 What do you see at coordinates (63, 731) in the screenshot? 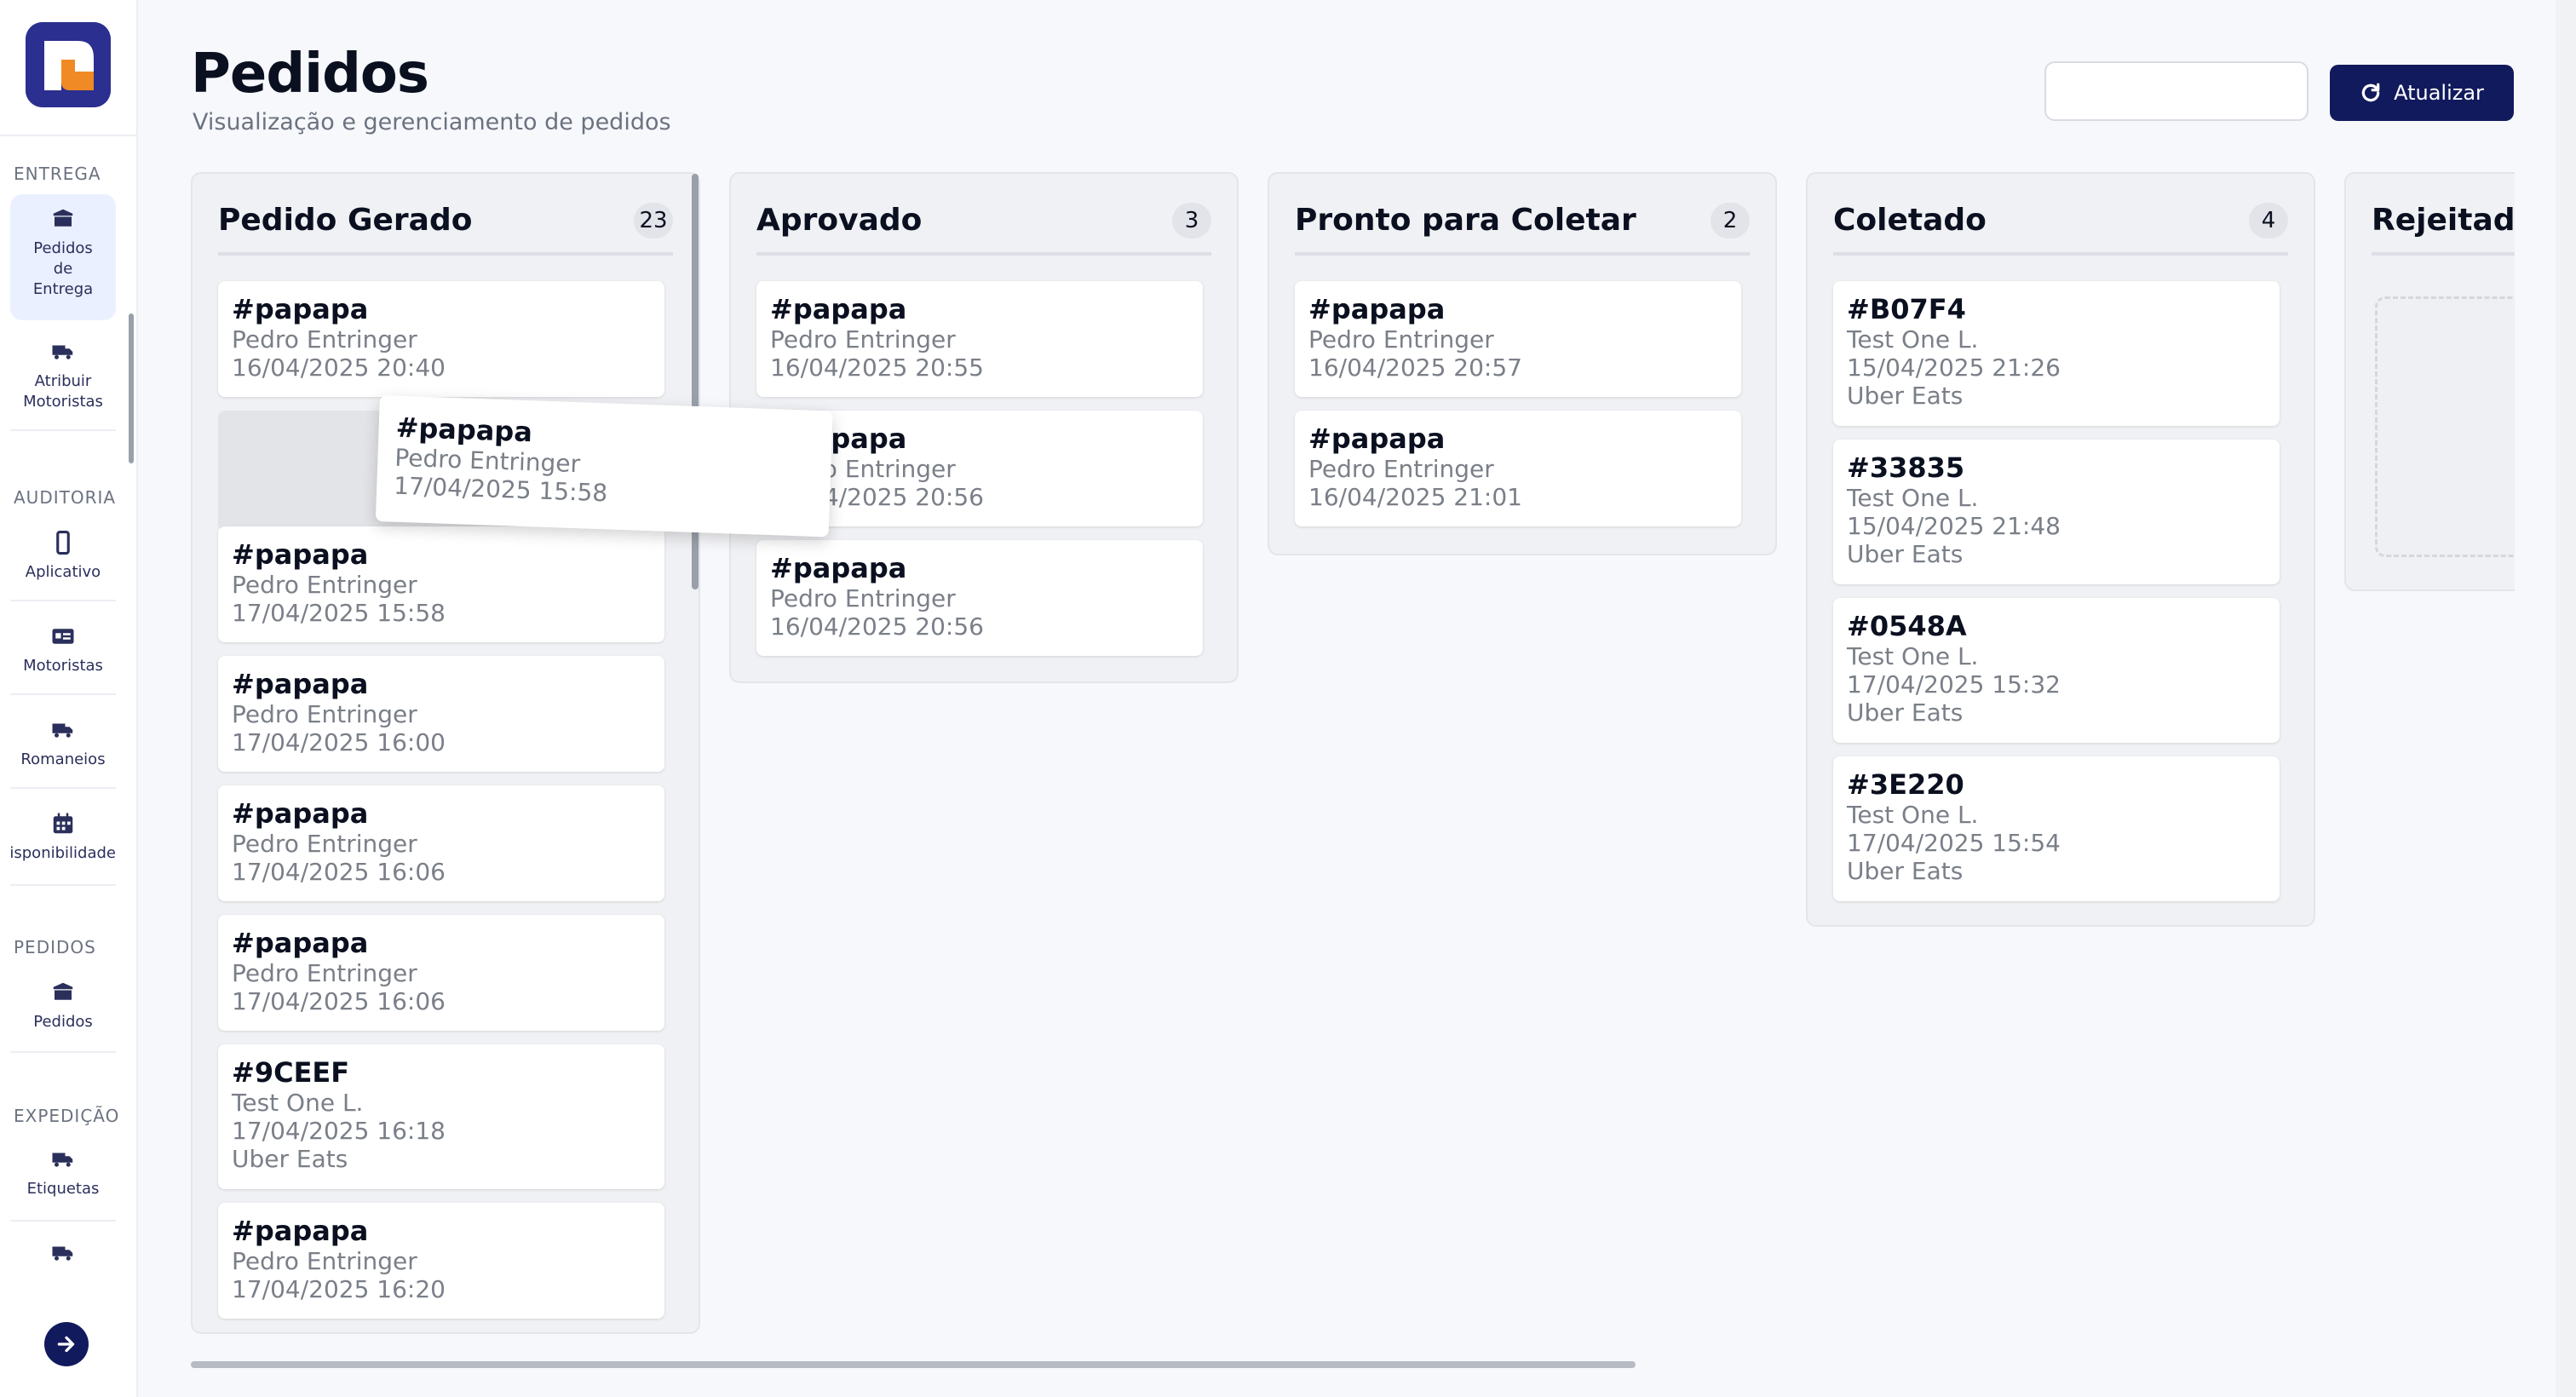
I see `truck-icon` at bounding box center [63, 731].